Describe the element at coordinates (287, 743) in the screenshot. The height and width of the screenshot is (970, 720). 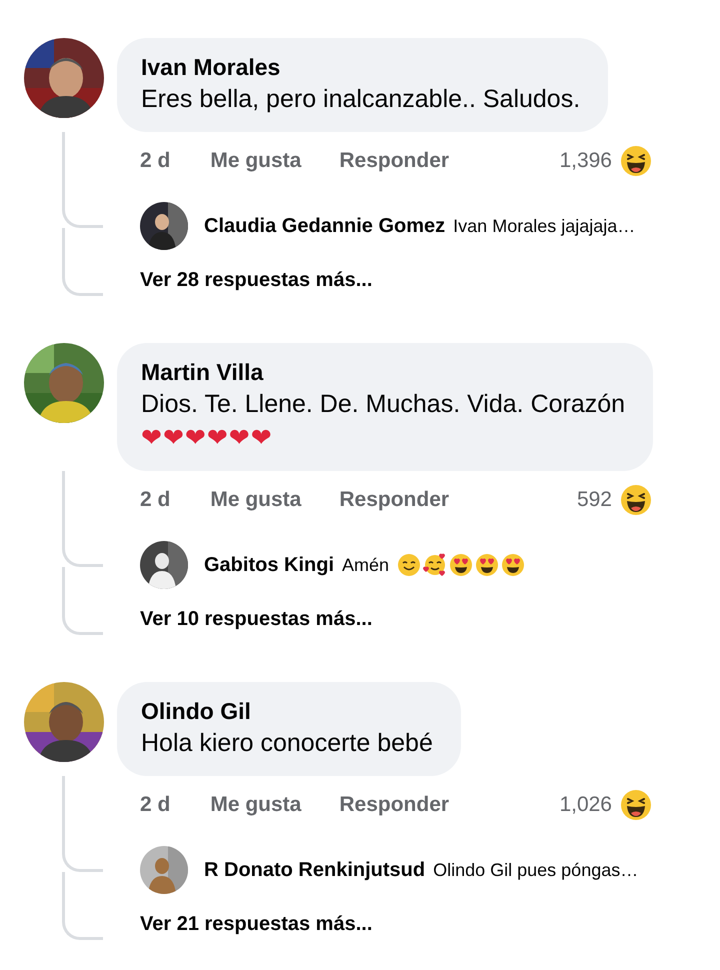
I see `comment-text: Hola kiero conocerte bebé` at that location.